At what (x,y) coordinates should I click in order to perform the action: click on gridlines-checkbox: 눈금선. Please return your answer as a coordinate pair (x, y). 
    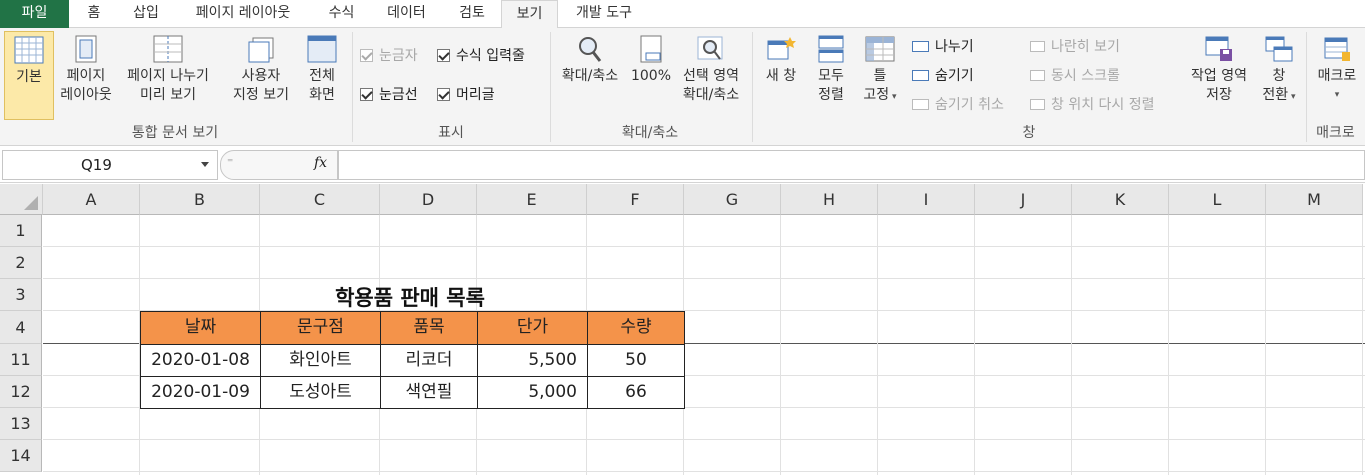
    Looking at the image, I should click on (389, 95).